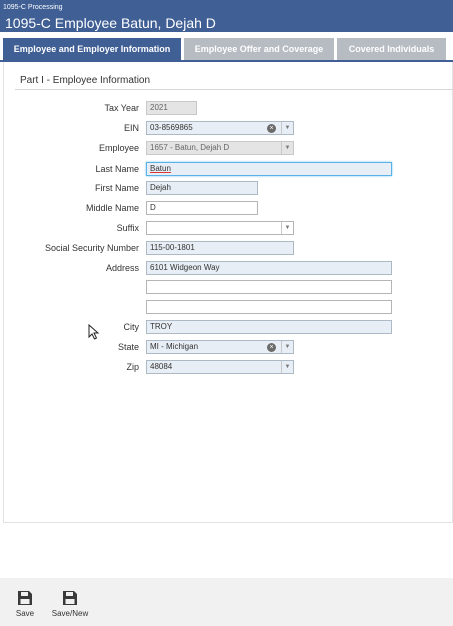 This screenshot has height=626, width=453. I want to click on tab-employee-employer-info: Employee and Employer Information, so click(92, 49).